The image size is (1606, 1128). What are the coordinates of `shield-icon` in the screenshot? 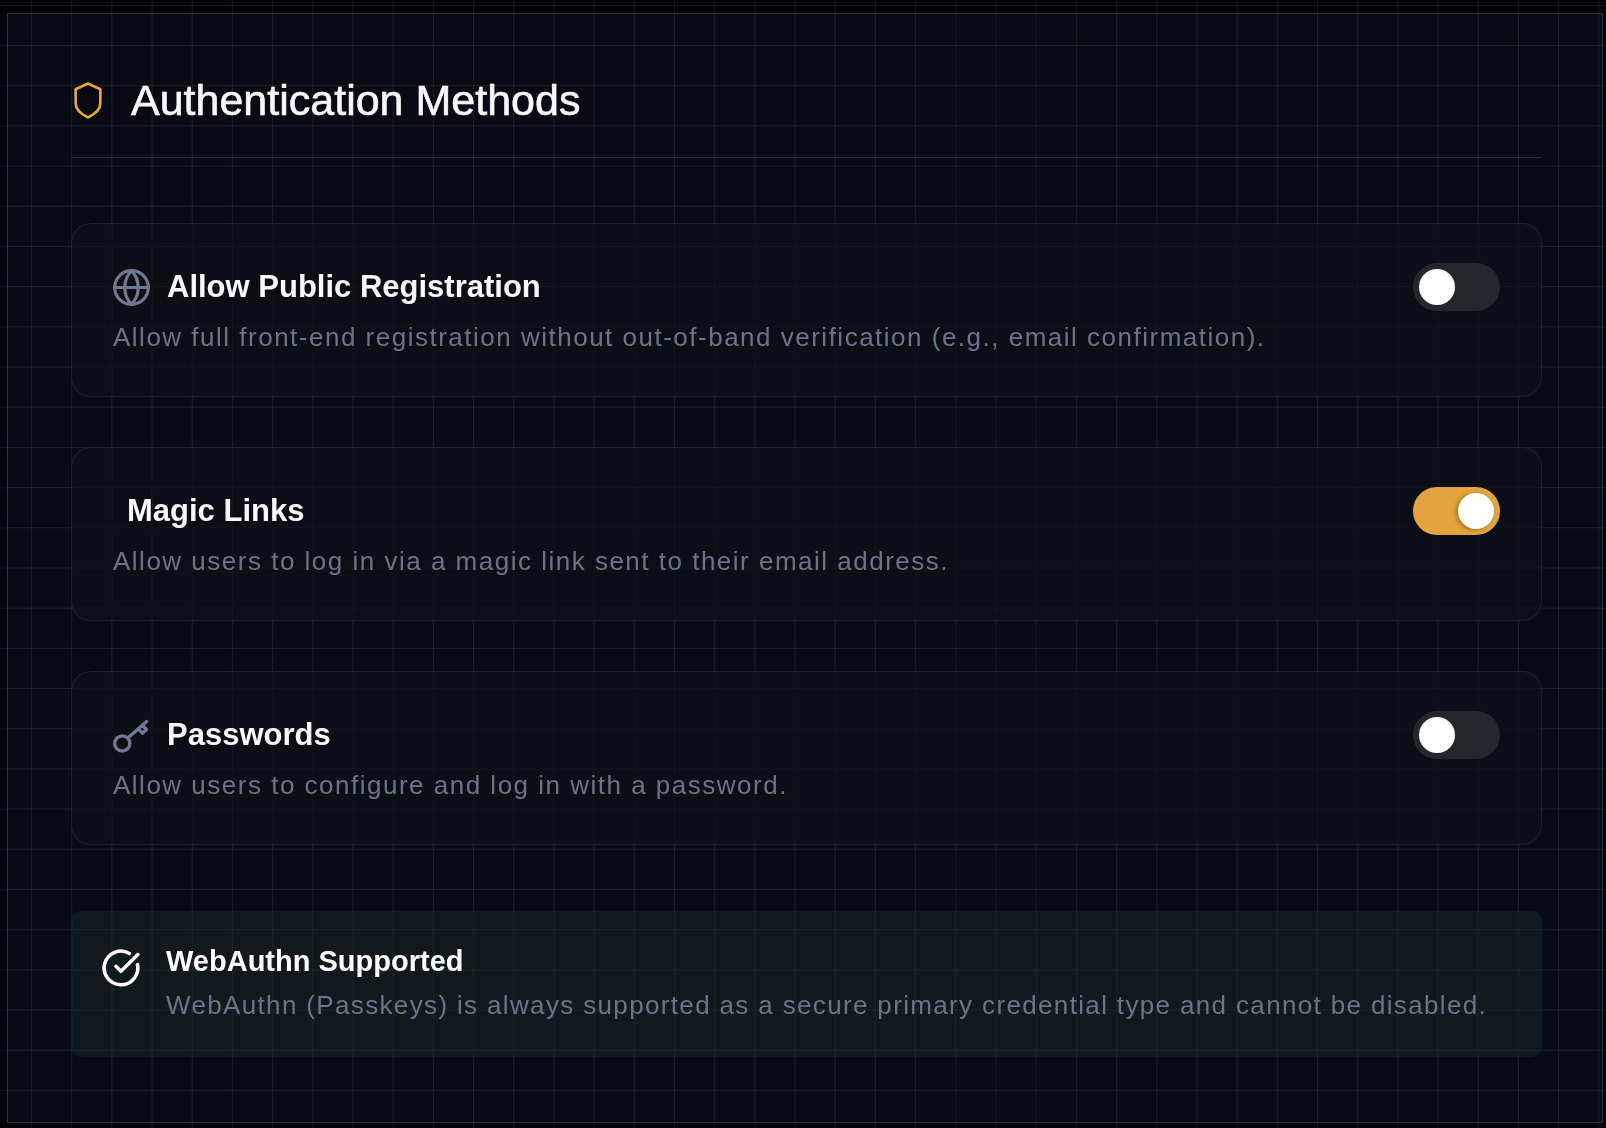 It's located at (88, 100).